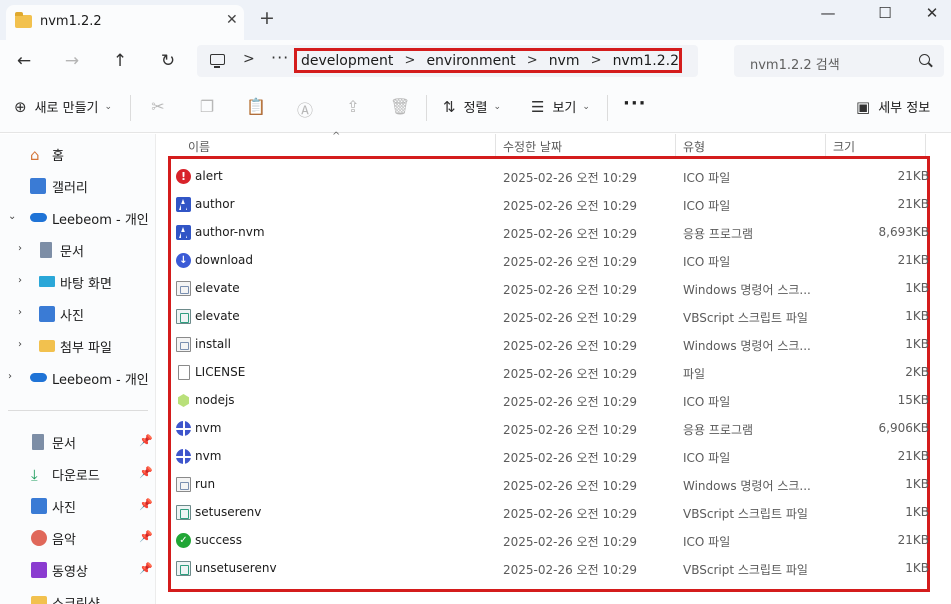 This screenshot has height=604, width=951. Describe the element at coordinates (353, 106) in the screenshot. I see `share-icon: ⇪` at that location.